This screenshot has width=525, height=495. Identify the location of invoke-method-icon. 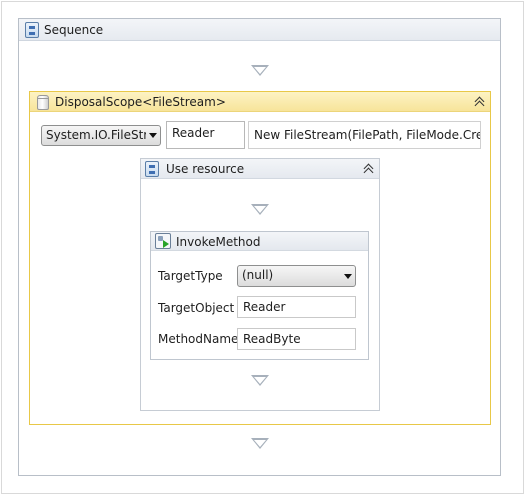
(163, 241).